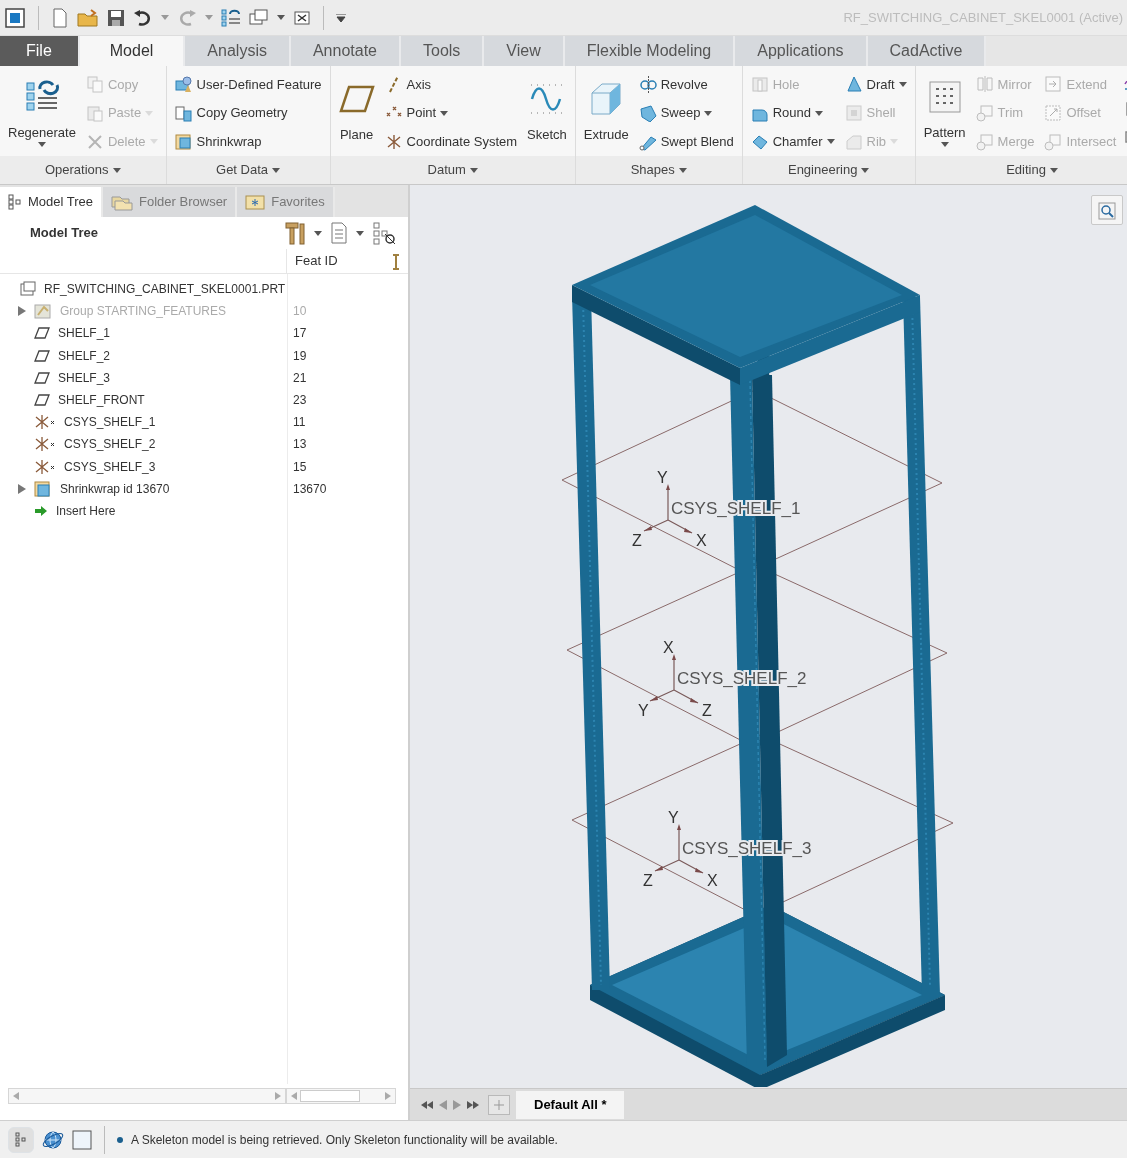 The height and width of the screenshot is (1158, 1127). I want to click on tree-toggle-button, so click(21, 1139).